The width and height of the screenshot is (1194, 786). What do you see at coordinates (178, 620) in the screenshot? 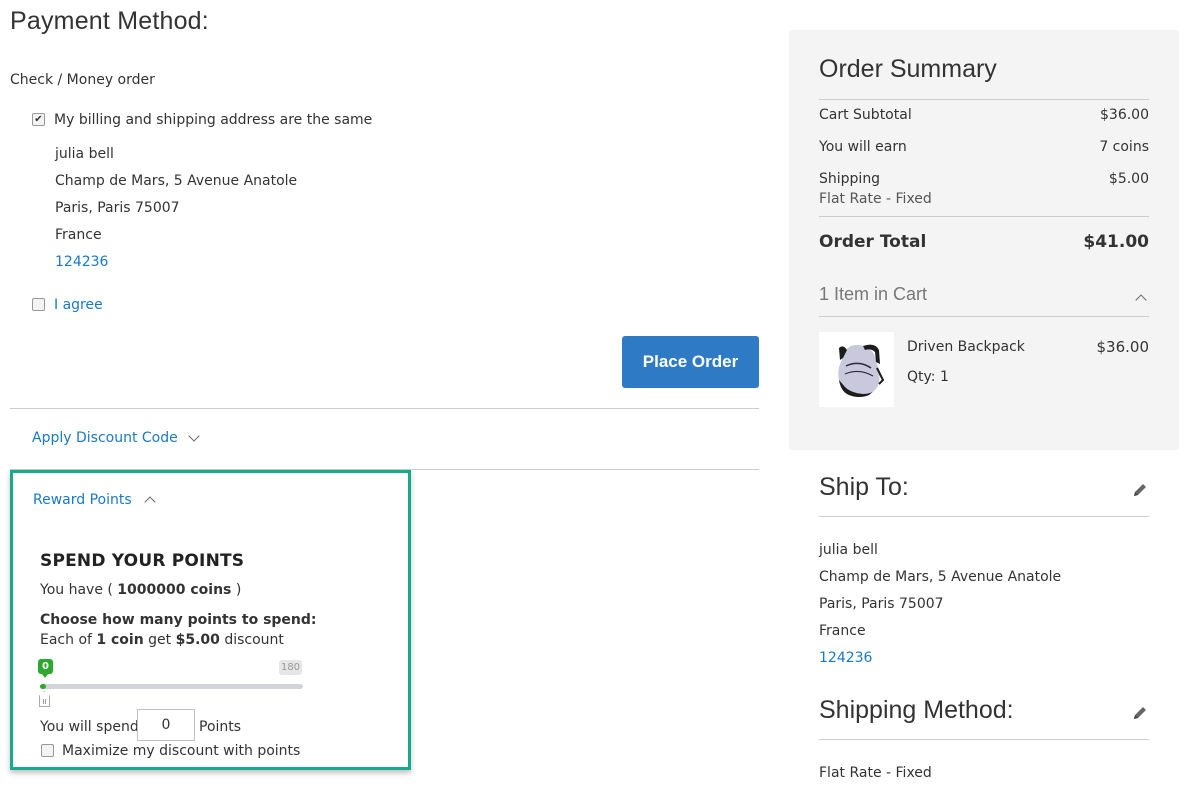
I see `choose-points-label: Choose how many points to spend:` at bounding box center [178, 620].